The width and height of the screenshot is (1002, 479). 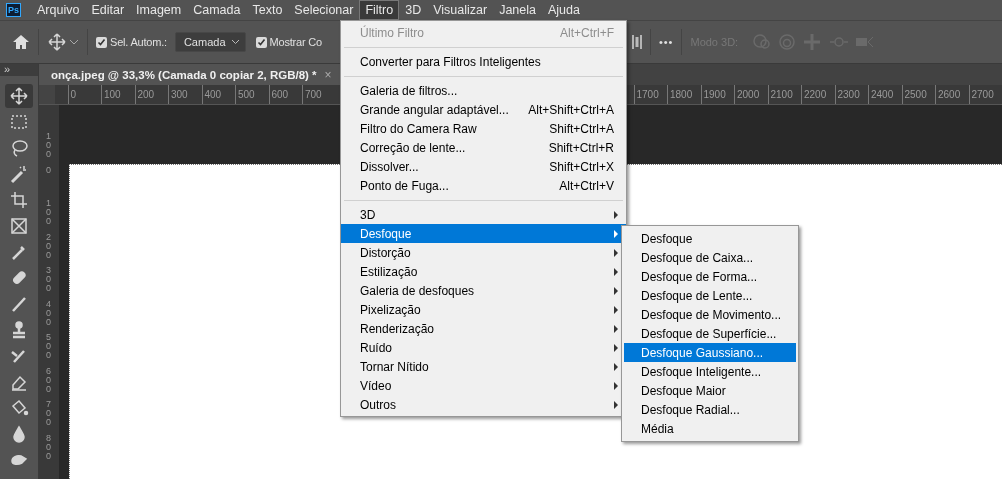 I want to click on marquee-icon, so click(x=19, y=122).